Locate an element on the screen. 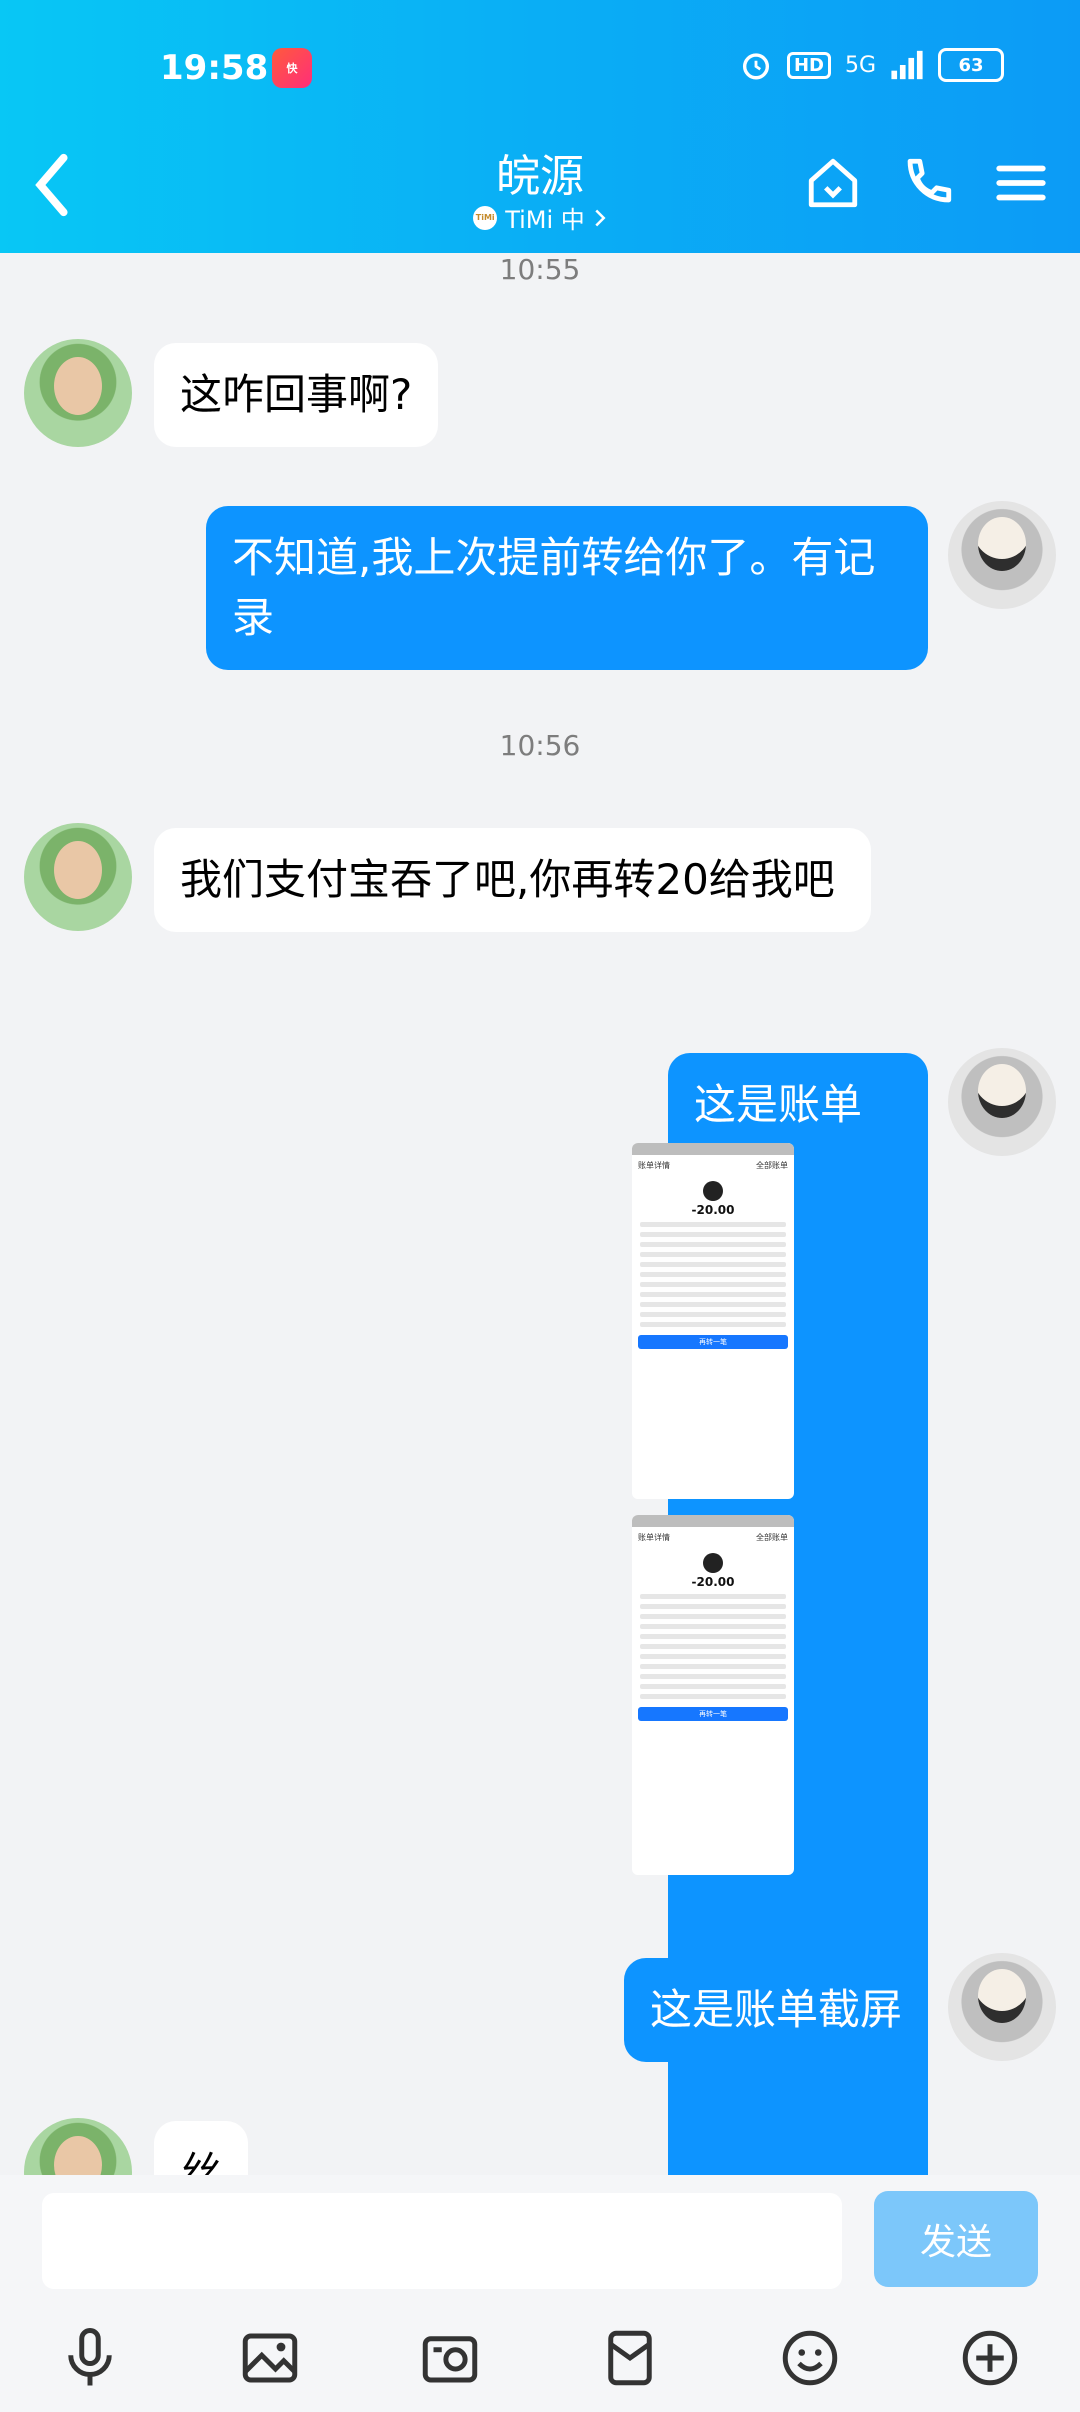 This screenshot has height=2412, width=1080. chevron-right-icon is located at coordinates (600, 217).